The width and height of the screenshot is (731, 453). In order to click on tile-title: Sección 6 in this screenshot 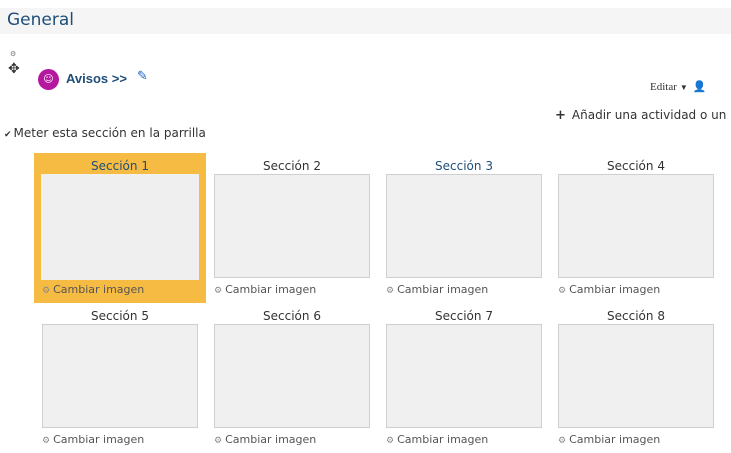, I will do `click(292, 316)`.